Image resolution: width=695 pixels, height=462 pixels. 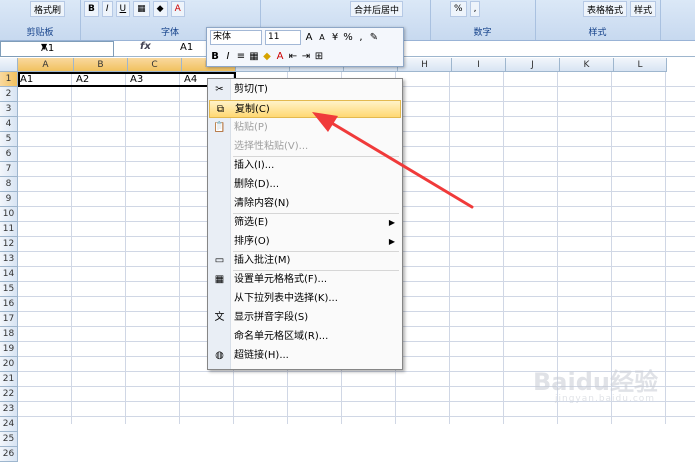 What do you see at coordinates (9, 304) in the screenshot?
I see `row-header-16: 16` at bounding box center [9, 304].